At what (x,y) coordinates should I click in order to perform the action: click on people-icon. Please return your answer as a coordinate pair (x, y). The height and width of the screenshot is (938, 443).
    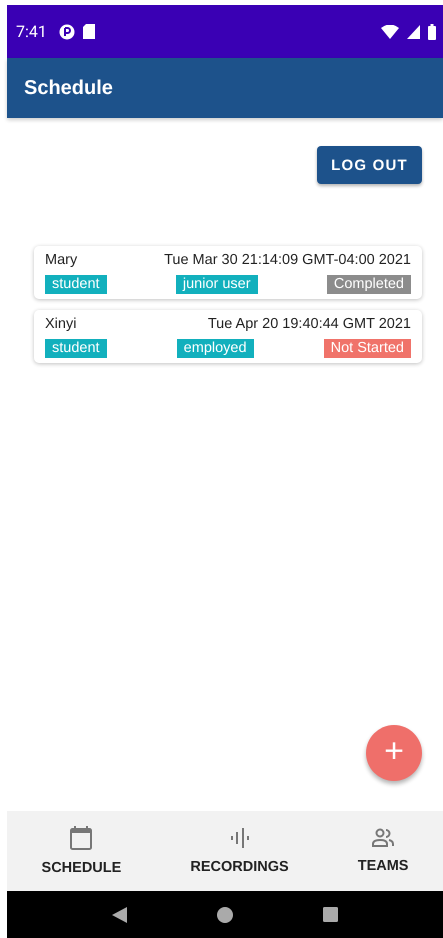
    Looking at the image, I should click on (383, 838).